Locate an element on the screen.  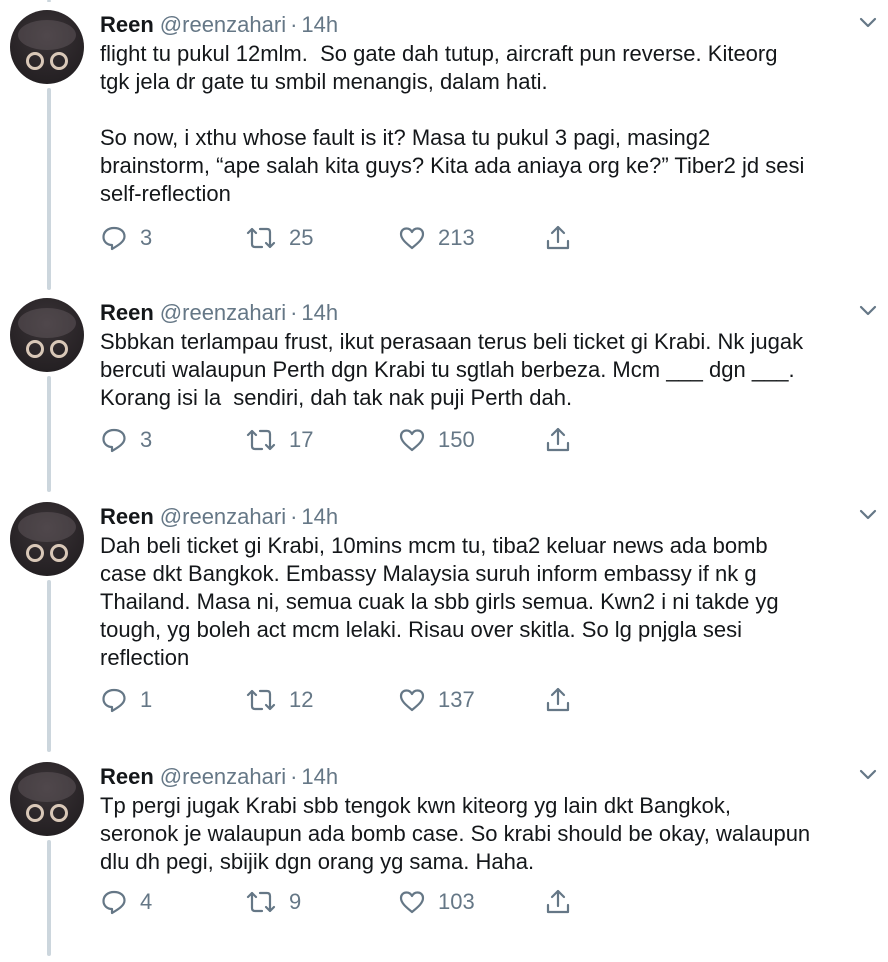
like-count: 137 is located at coordinates (456, 699).